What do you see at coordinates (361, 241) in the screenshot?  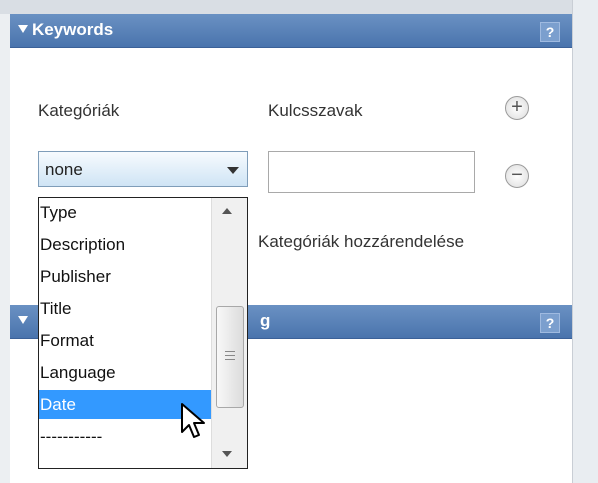 I see `assign-categories-label: Kategóriák hozzárendelése` at bounding box center [361, 241].